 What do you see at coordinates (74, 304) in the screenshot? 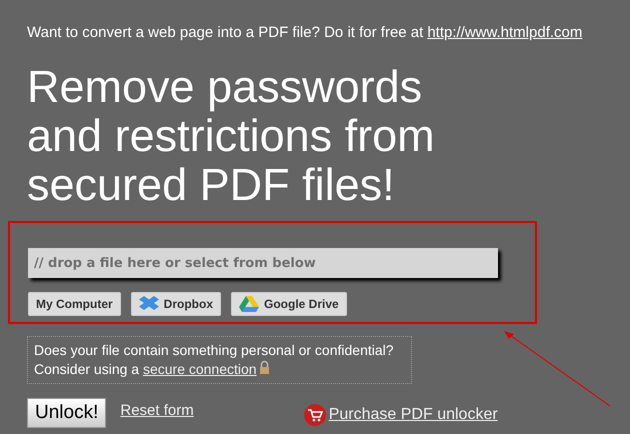
I see `source-button: My Computer` at bounding box center [74, 304].